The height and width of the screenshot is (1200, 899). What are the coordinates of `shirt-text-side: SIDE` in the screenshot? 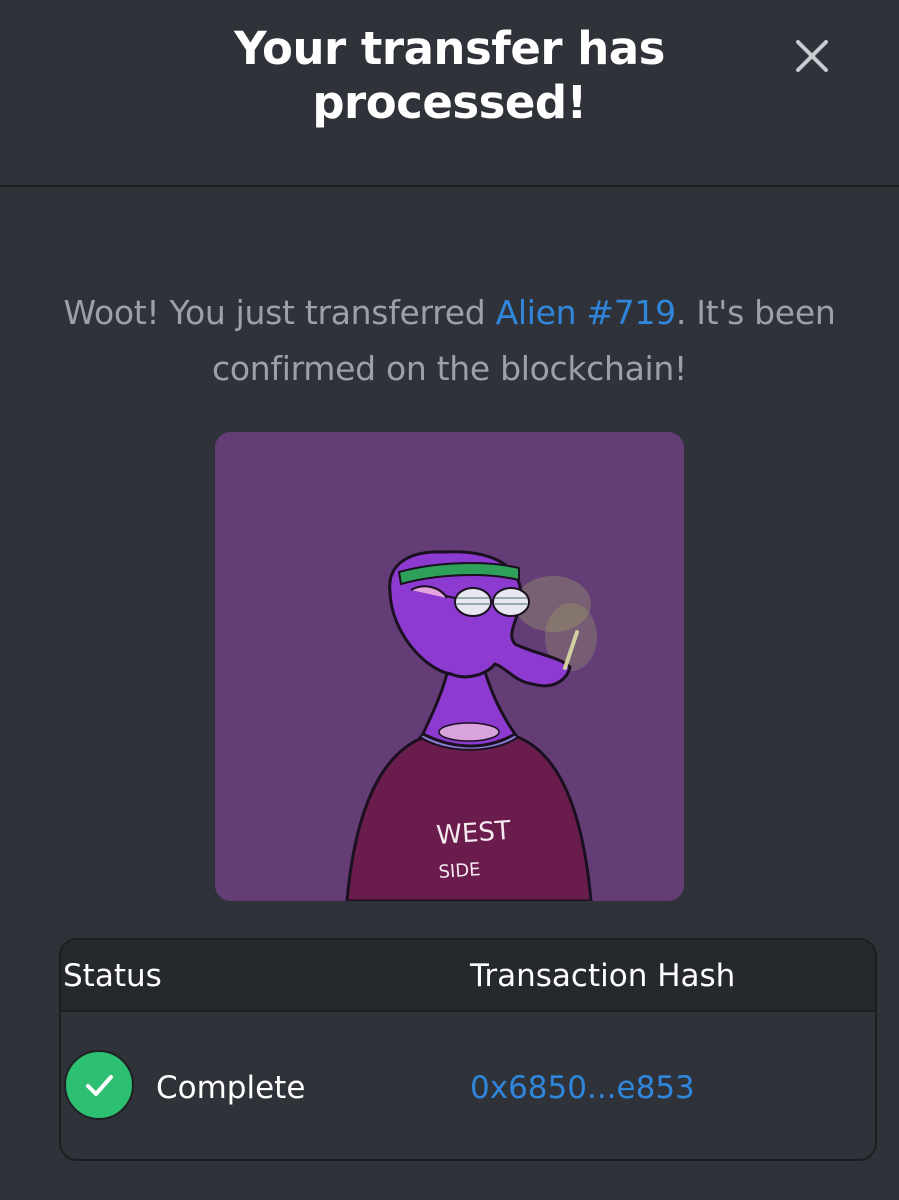 It's located at (459, 871).